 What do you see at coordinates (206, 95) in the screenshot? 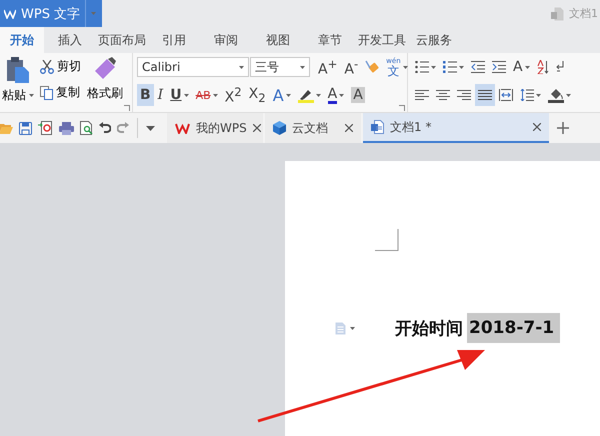
I see `strikethrough-button: AB` at bounding box center [206, 95].